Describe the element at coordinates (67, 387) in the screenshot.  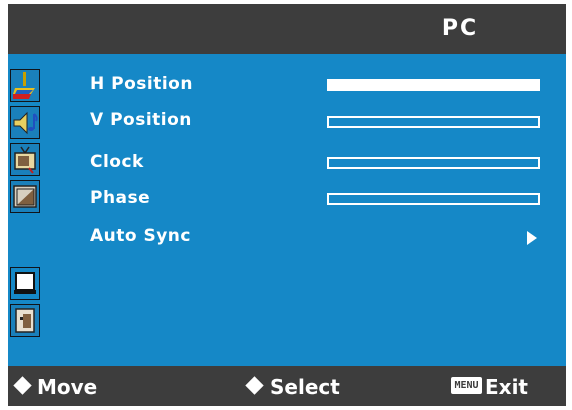
I see `move-hint: Move` at that location.